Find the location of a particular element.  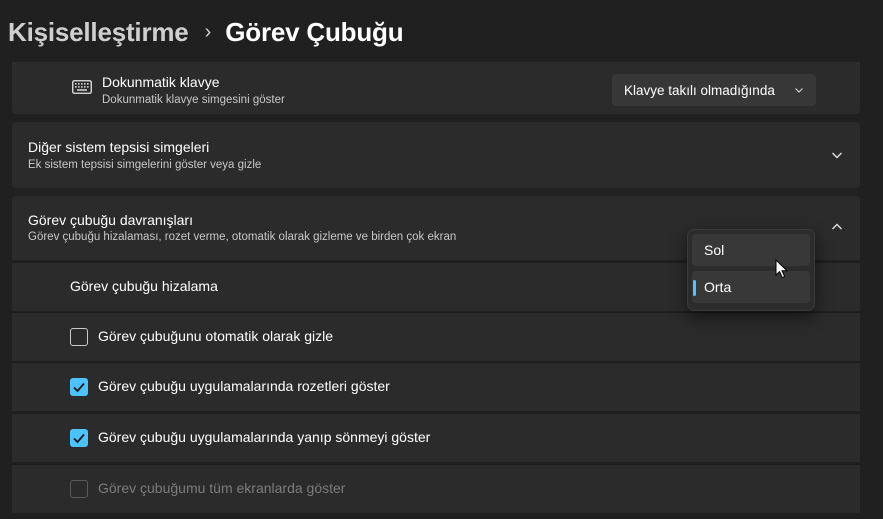

all-displays-row: Görev çubuğumu tüm ekranlarda göster is located at coordinates (436, 488).